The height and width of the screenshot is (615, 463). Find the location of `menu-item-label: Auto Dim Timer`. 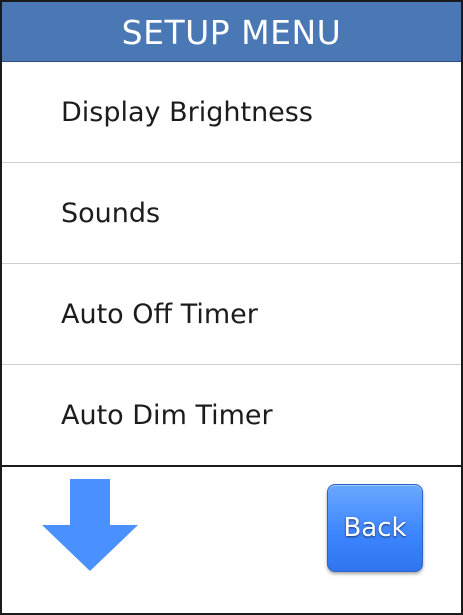

menu-item-label: Auto Dim Timer is located at coordinates (167, 415).